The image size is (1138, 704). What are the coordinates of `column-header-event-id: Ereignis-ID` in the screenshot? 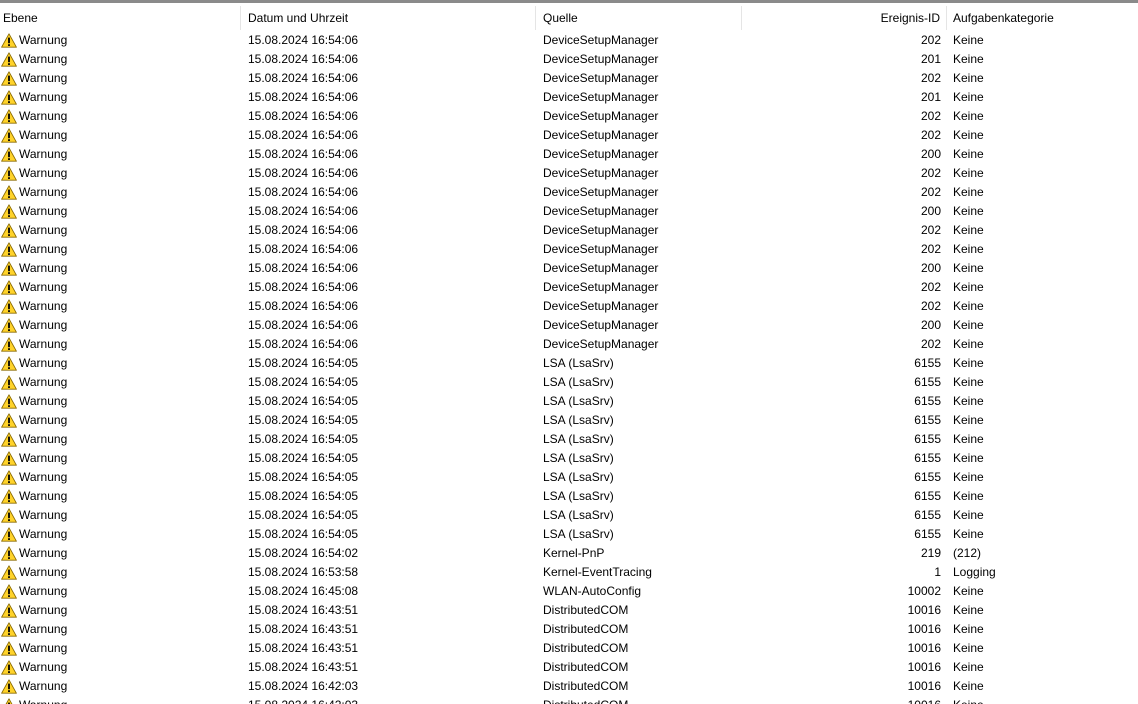 It's located at (844, 18).